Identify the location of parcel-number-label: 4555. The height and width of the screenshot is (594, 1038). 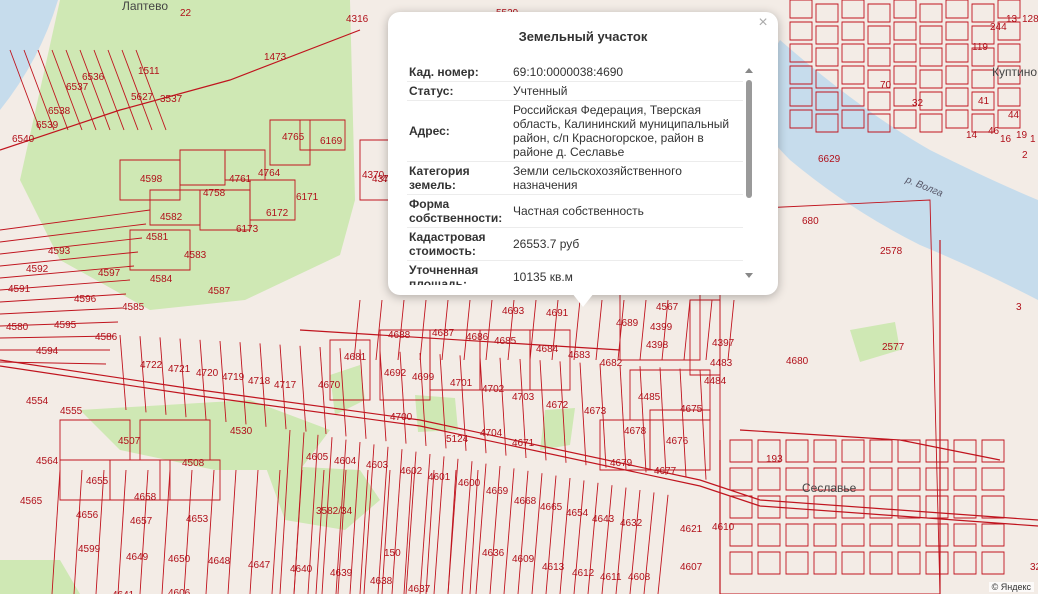
(71, 411).